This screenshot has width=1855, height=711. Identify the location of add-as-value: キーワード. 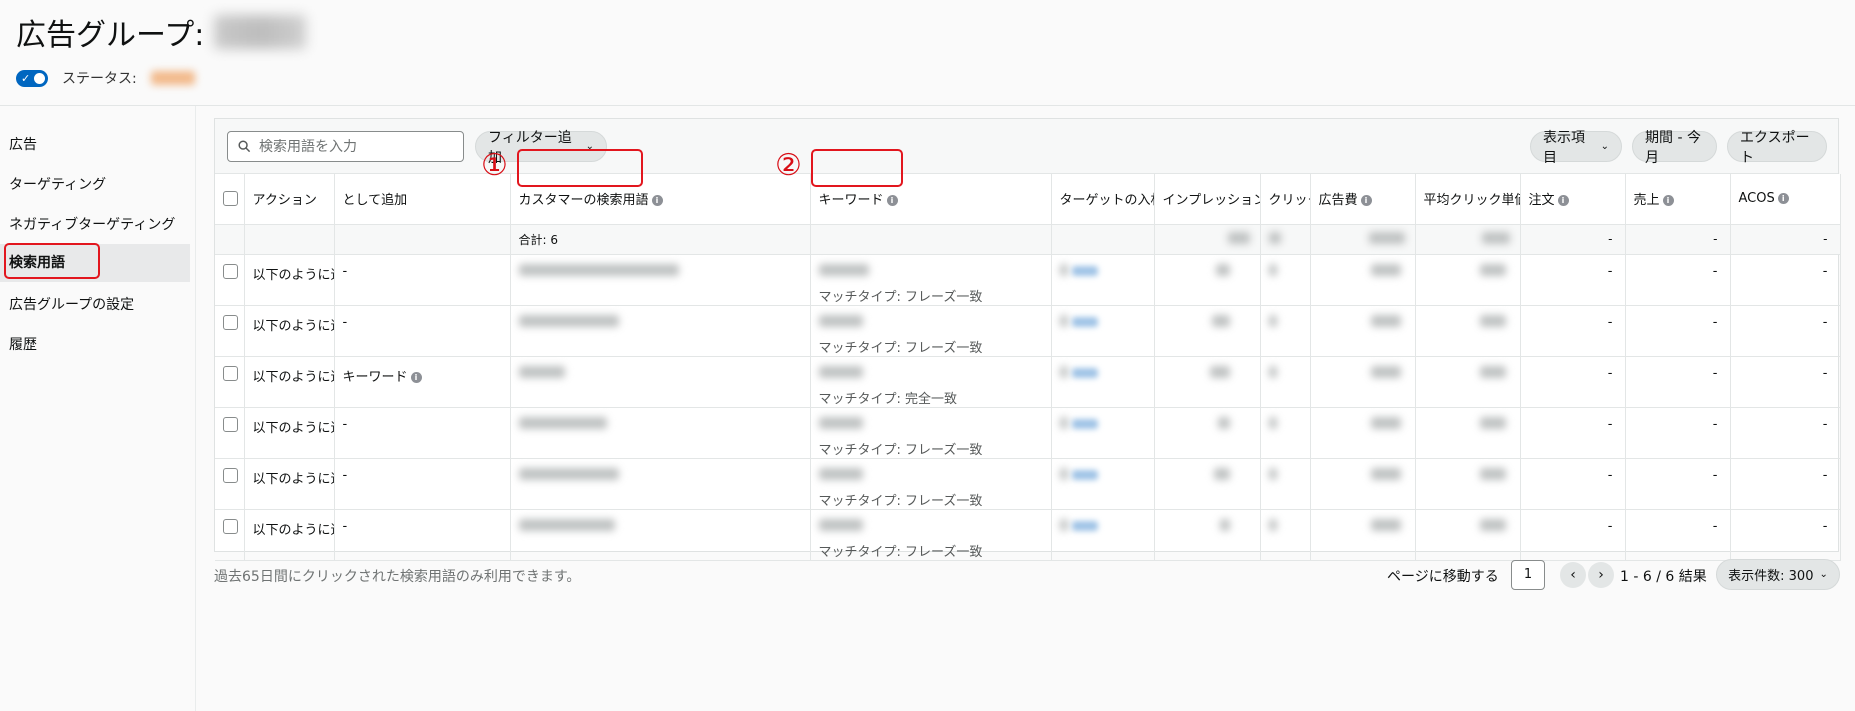
(375, 377).